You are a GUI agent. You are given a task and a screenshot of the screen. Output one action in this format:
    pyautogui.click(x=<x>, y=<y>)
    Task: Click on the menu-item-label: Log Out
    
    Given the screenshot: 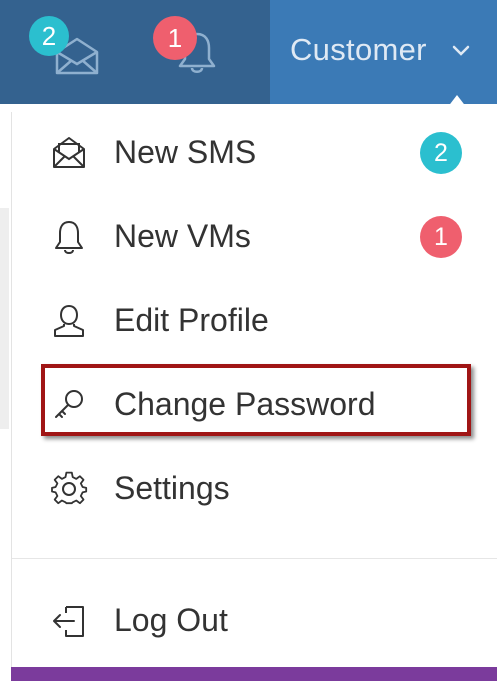 What is the action you would take?
    pyautogui.click(x=171, y=620)
    